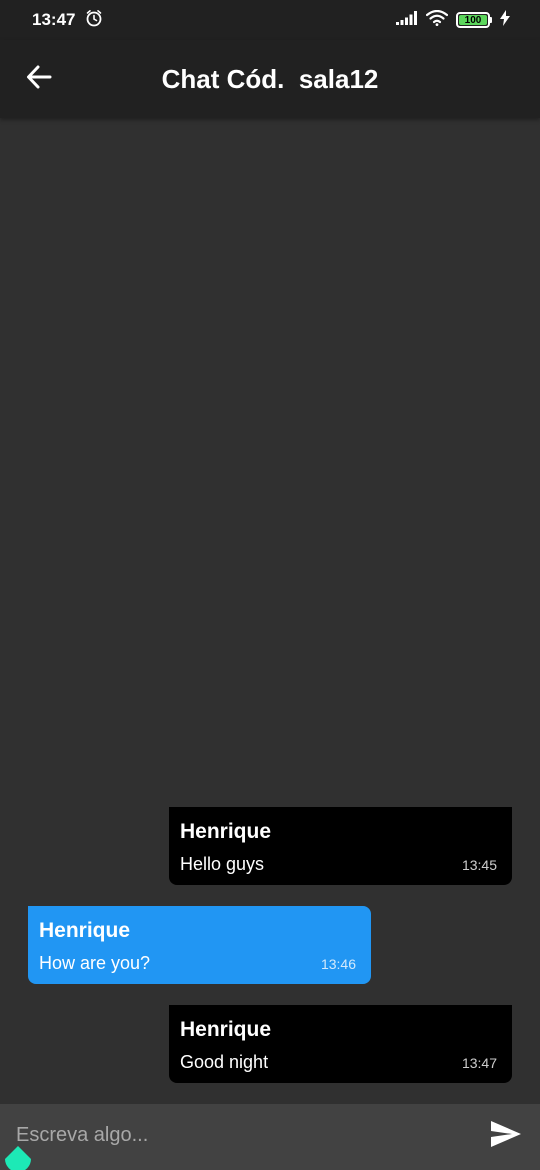  I want to click on charging-icon, so click(505, 20).